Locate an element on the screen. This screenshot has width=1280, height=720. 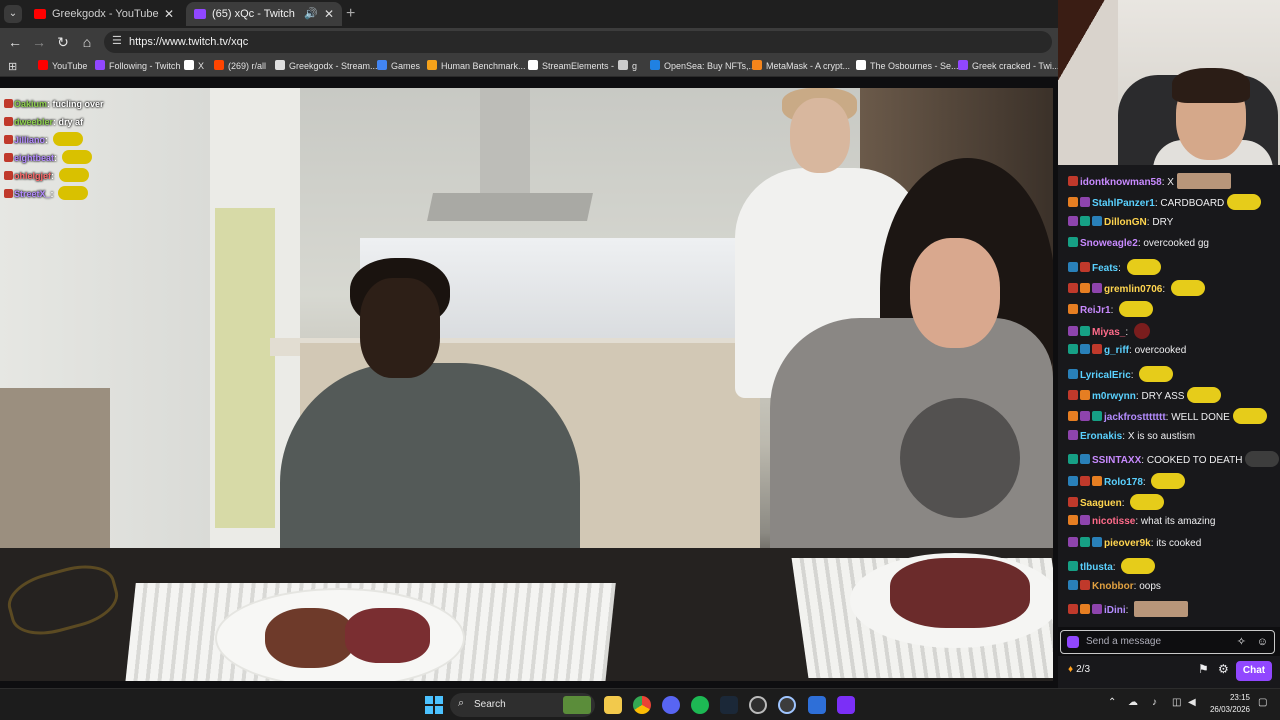
chat-message: jackfrosttttttt: WELL DONE is located at coordinates (1169, 416).